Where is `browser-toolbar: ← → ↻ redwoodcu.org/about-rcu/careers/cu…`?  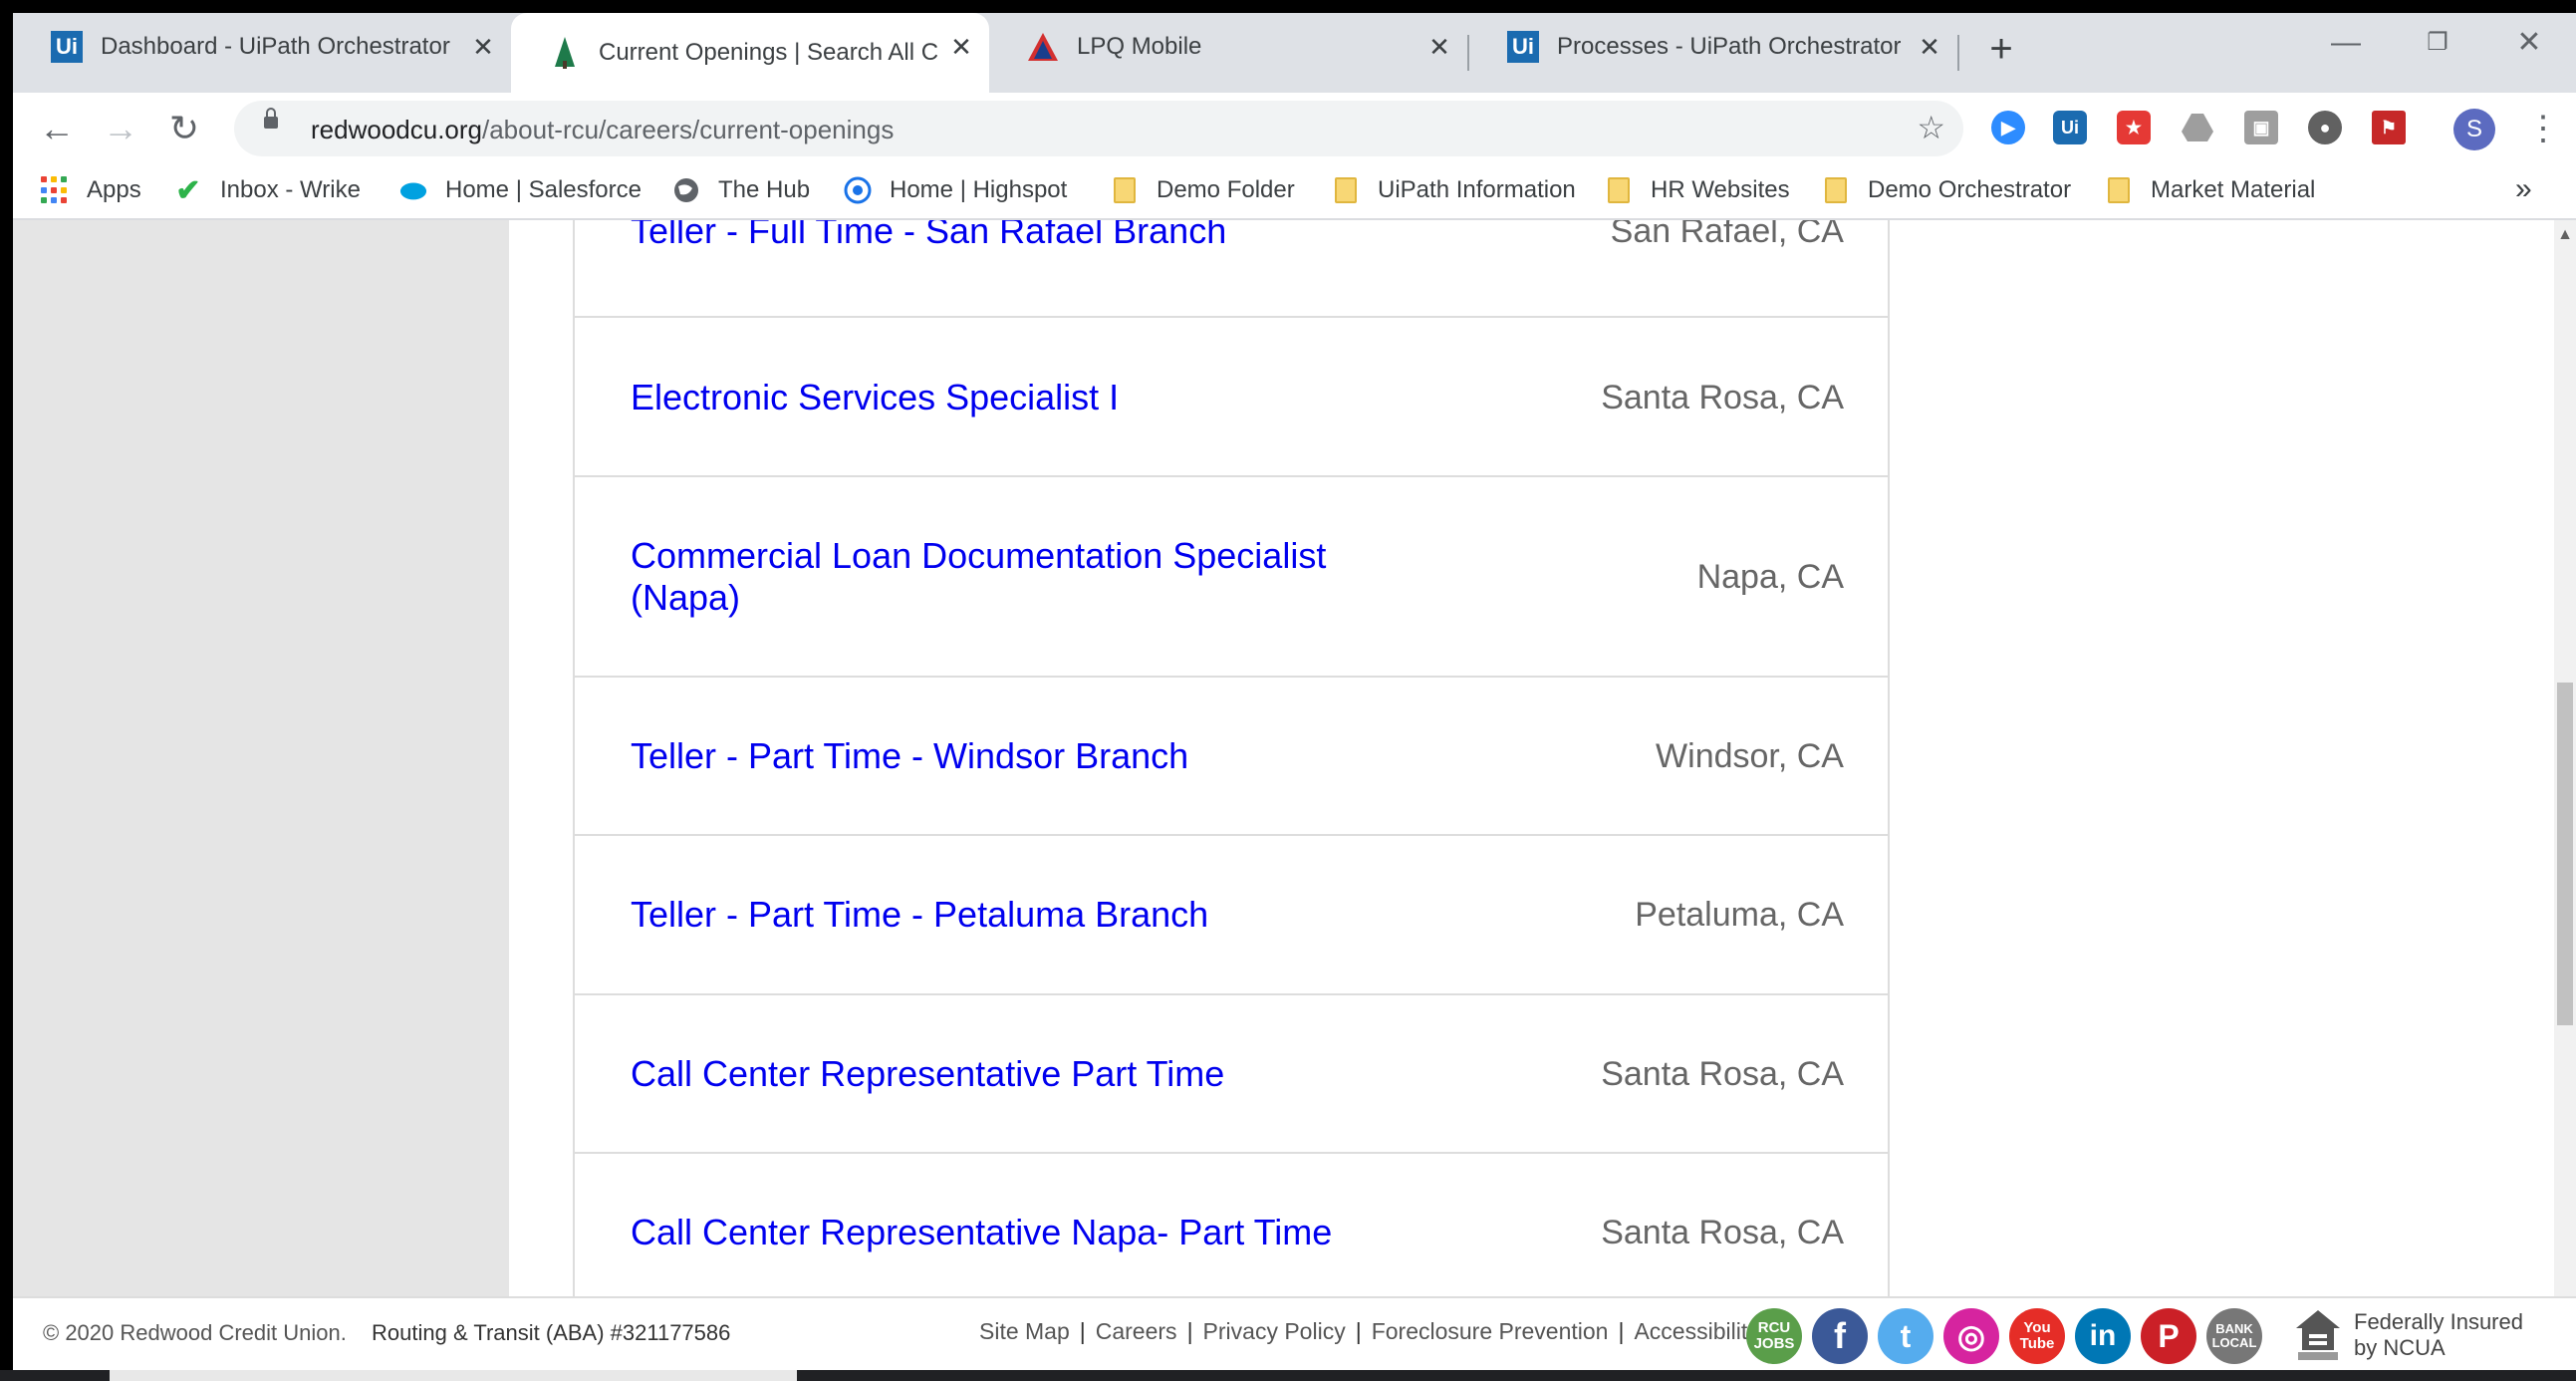 browser-toolbar: ← → ↻ redwoodcu.org/about-rcu/careers/cu… is located at coordinates (1294, 128).